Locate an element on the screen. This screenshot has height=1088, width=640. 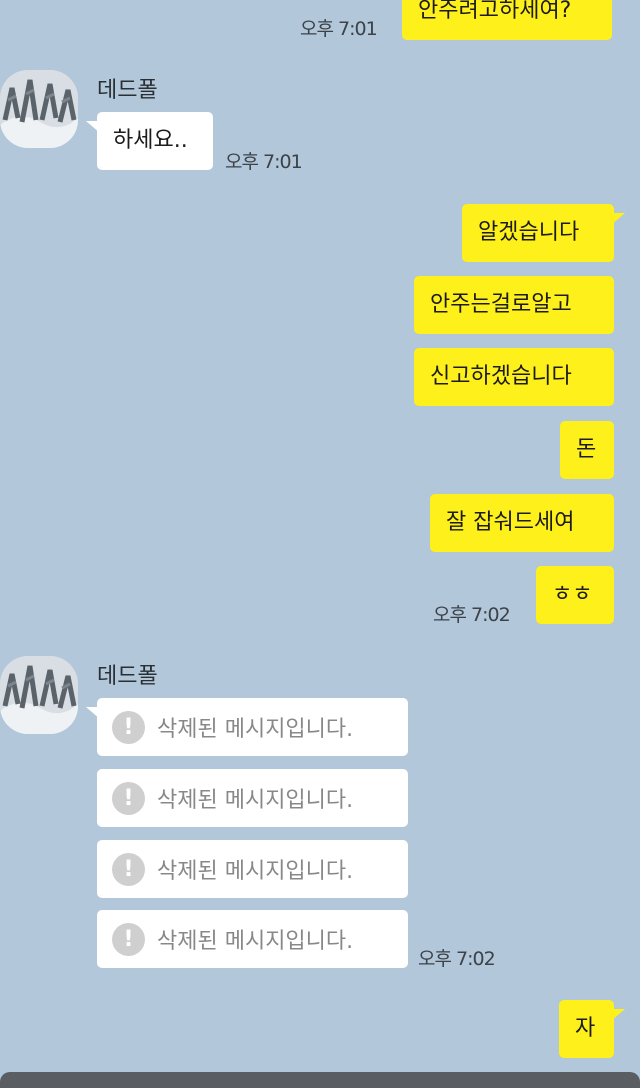
message-text: 하세요.. is located at coordinates (150, 140).